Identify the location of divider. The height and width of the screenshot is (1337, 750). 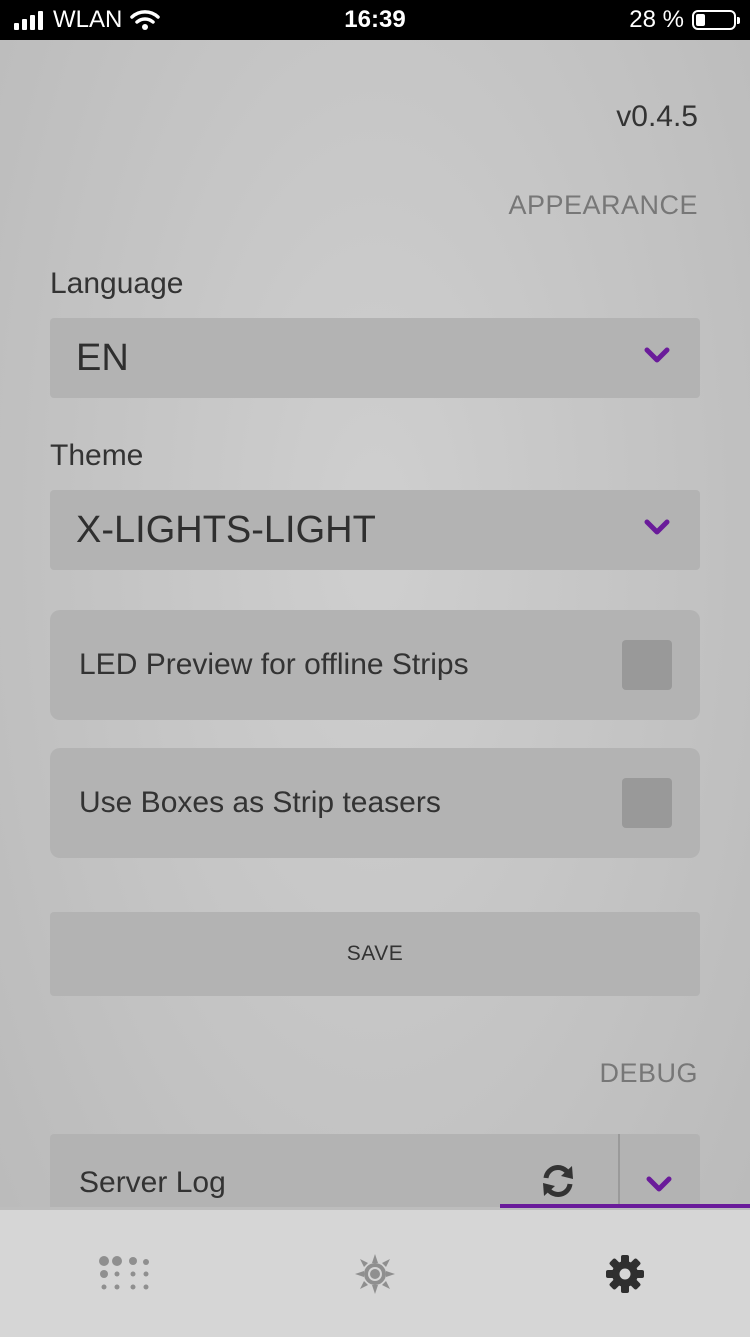
(619, 1172).